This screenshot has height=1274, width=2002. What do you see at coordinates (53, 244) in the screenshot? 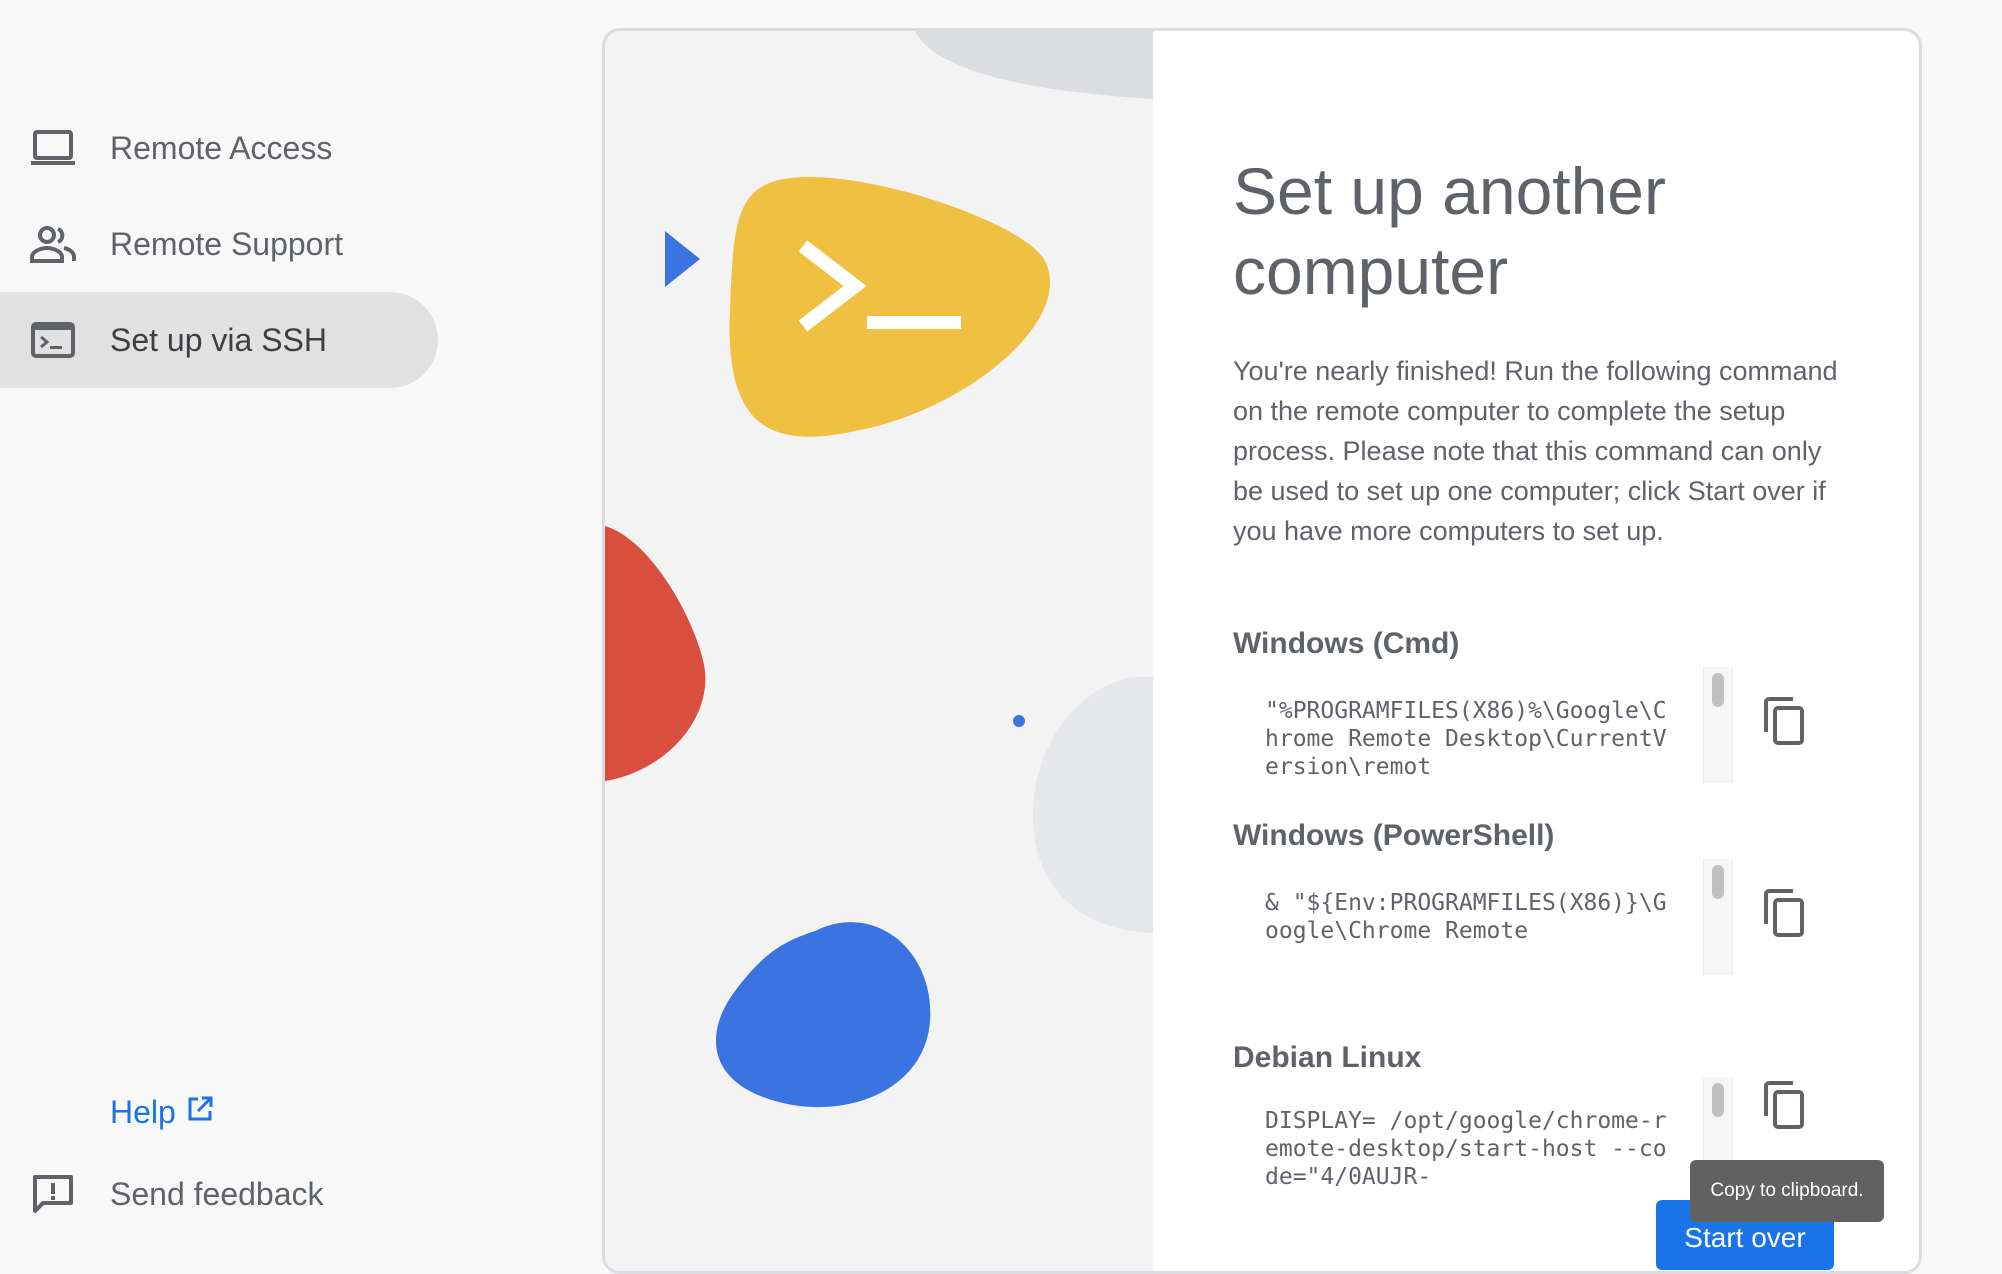
I see `people-icon` at bounding box center [53, 244].